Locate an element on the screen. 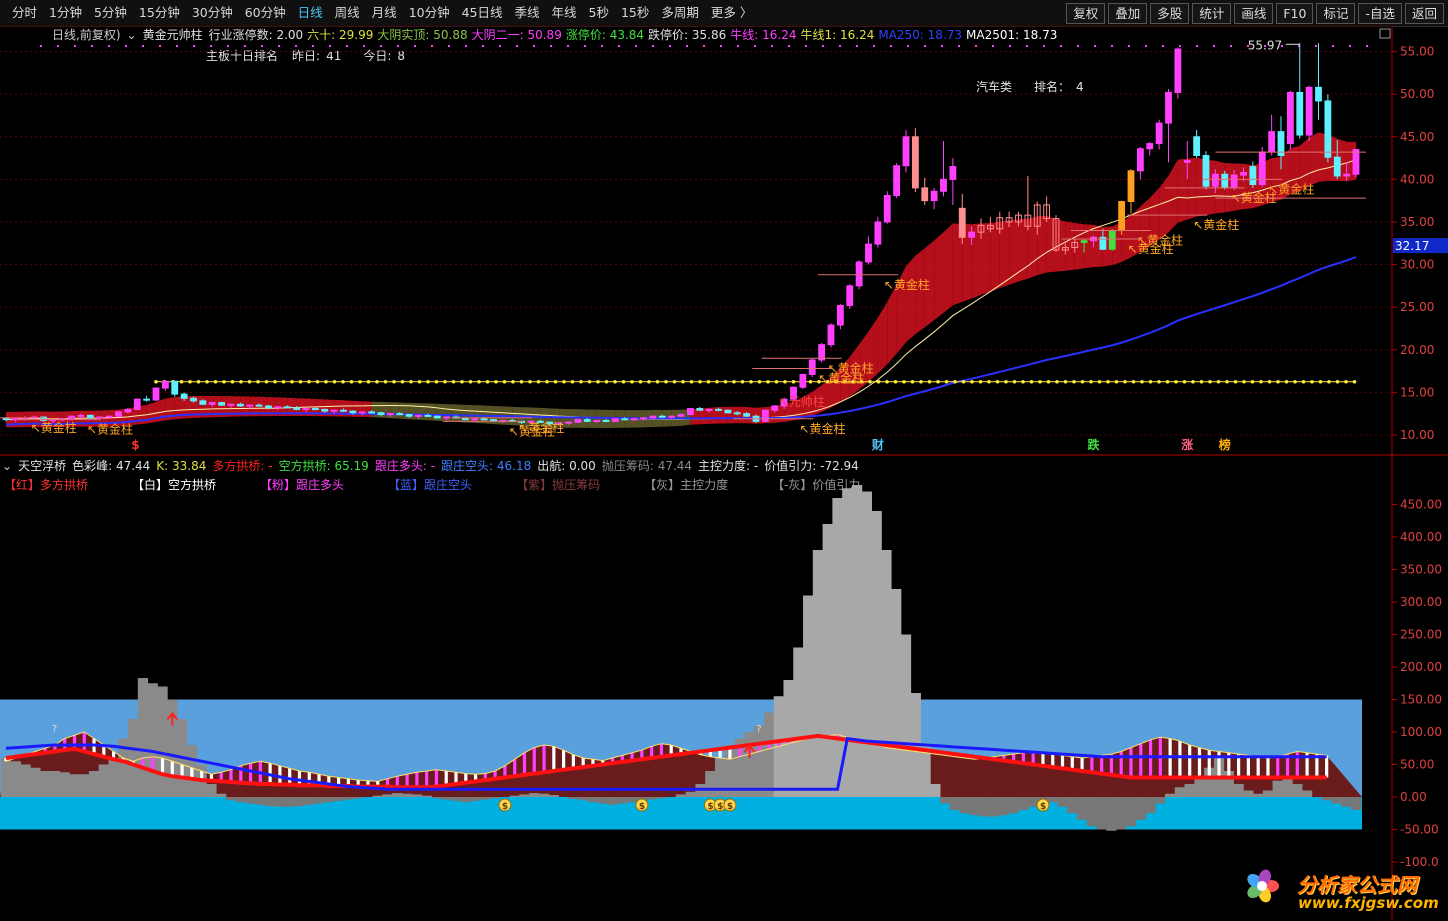 This screenshot has height=921, width=1448. tab-6: 日线 is located at coordinates (310, 13).